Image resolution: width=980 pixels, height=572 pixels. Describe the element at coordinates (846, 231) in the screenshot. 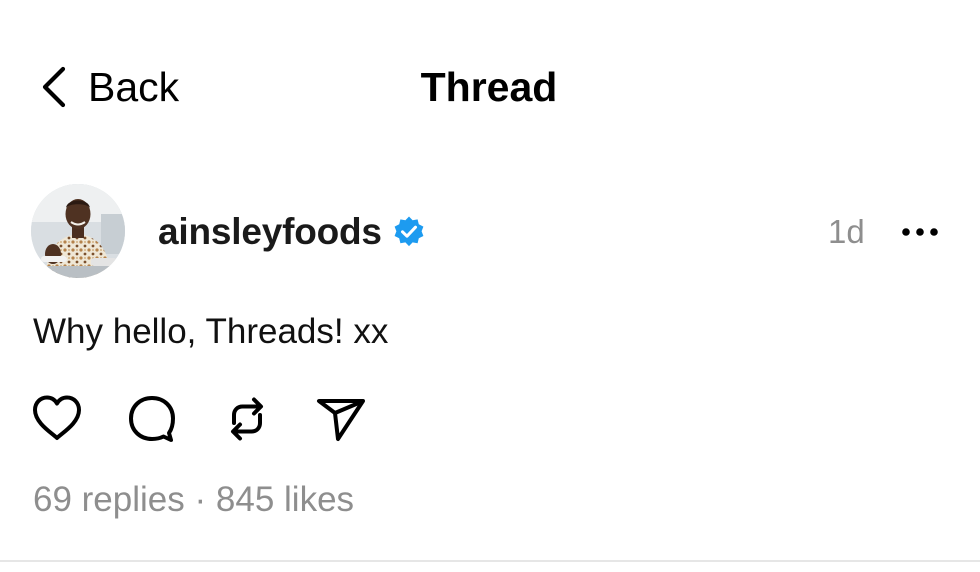

I see `post-timestamp: 1d` at that location.